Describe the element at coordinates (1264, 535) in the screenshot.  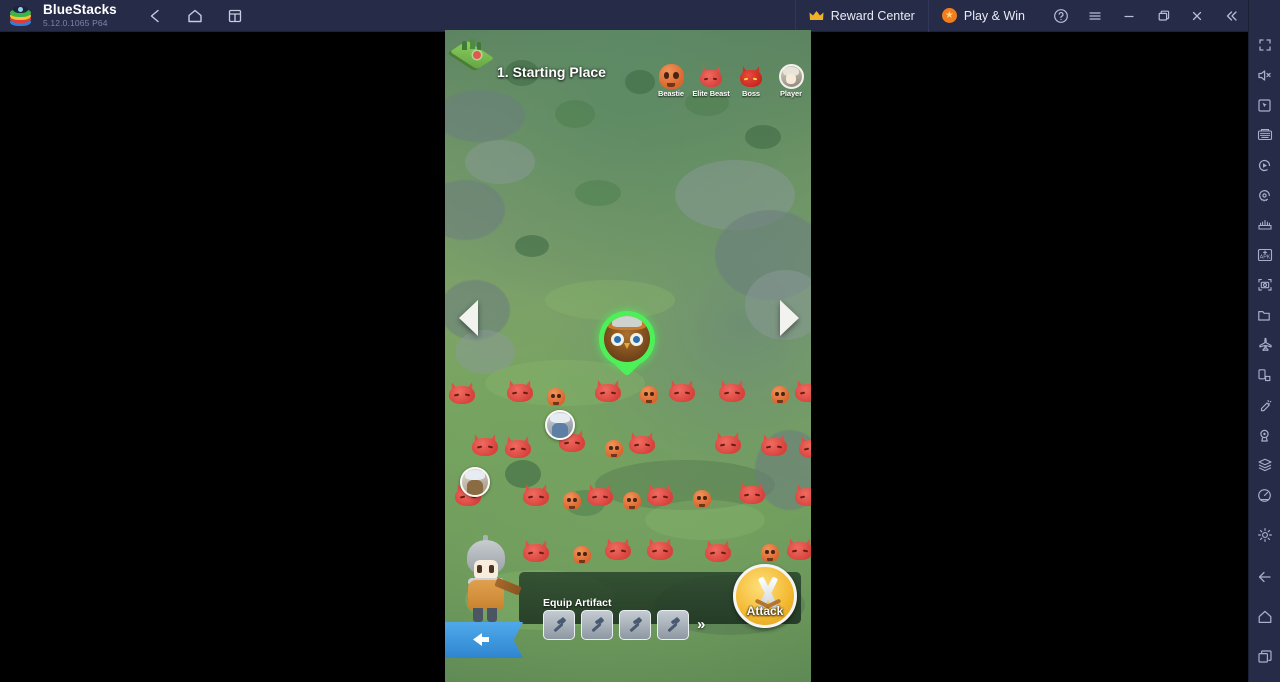
I see `settings-button` at that location.